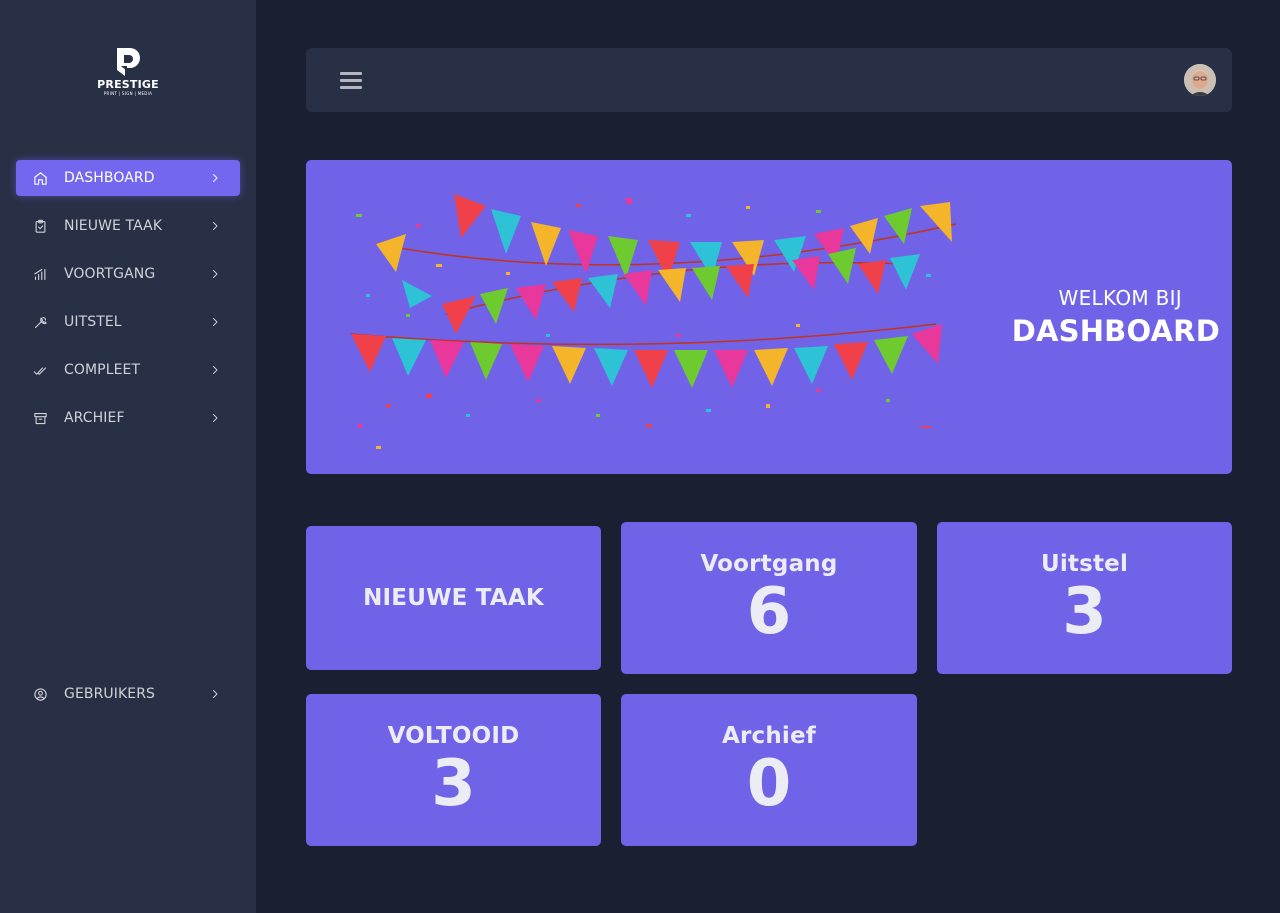  What do you see at coordinates (1115, 331) in the screenshot?
I see `welcome-title: DASHBOARD` at bounding box center [1115, 331].